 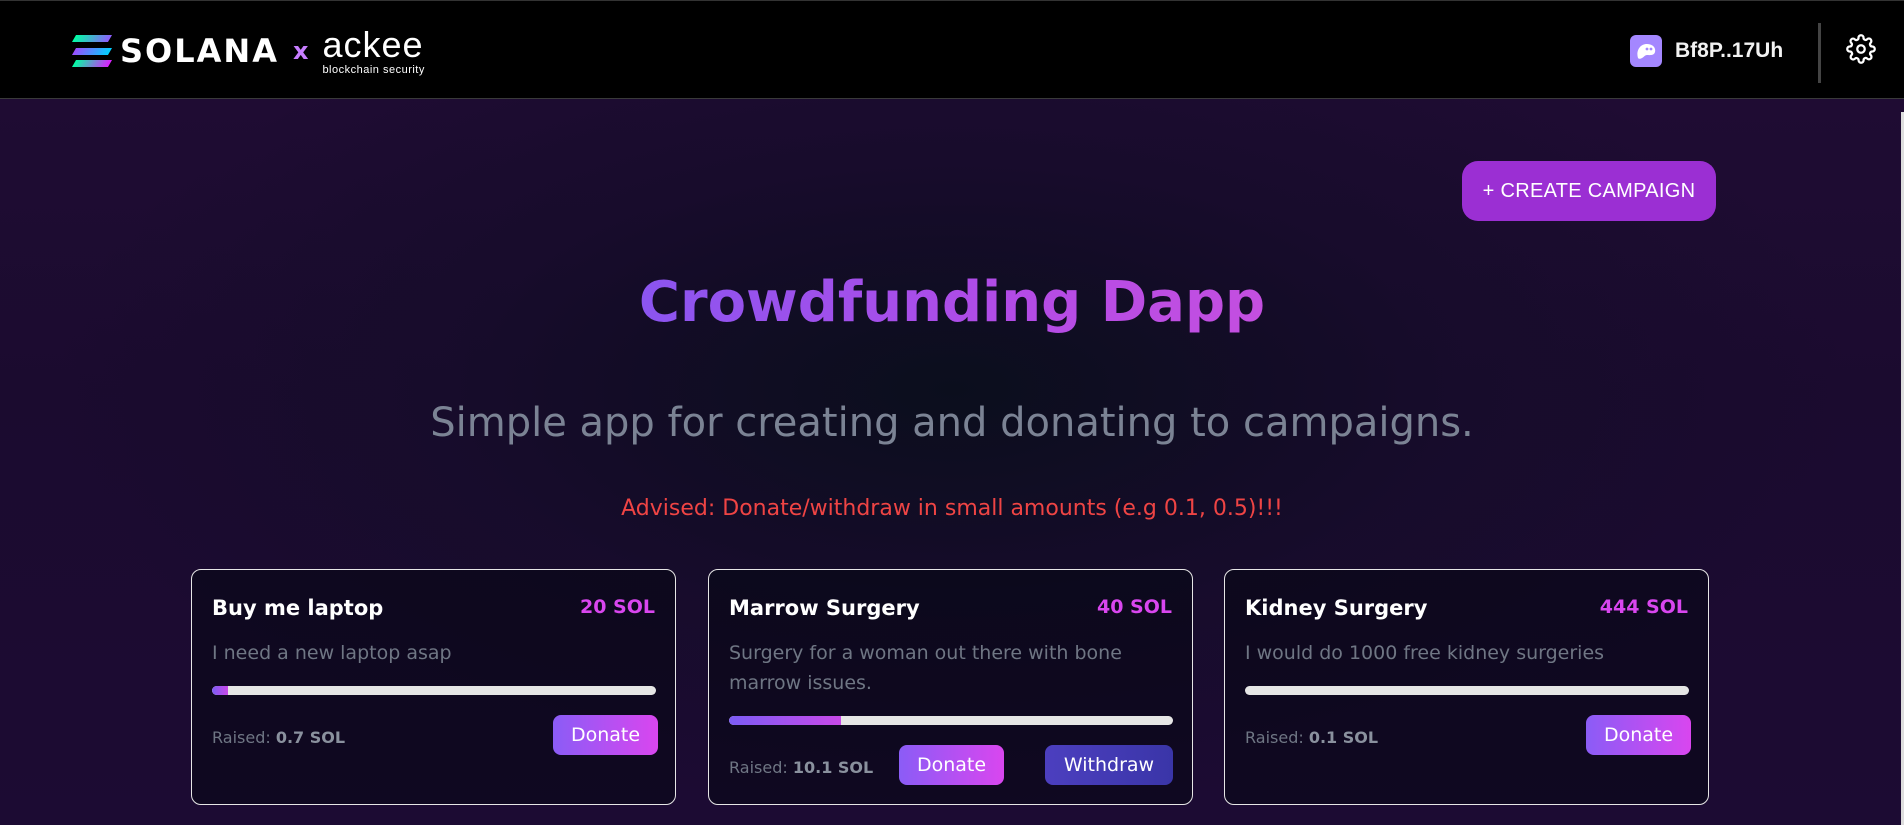 What do you see at coordinates (1819, 53) in the screenshot?
I see `header-divider` at bounding box center [1819, 53].